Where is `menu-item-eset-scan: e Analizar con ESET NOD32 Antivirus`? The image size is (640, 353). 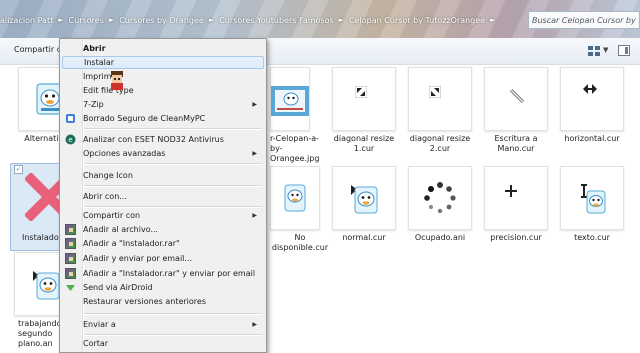 menu-item-eset-scan: e Analizar con ESET NOD32 Antivirus is located at coordinates (163, 139).